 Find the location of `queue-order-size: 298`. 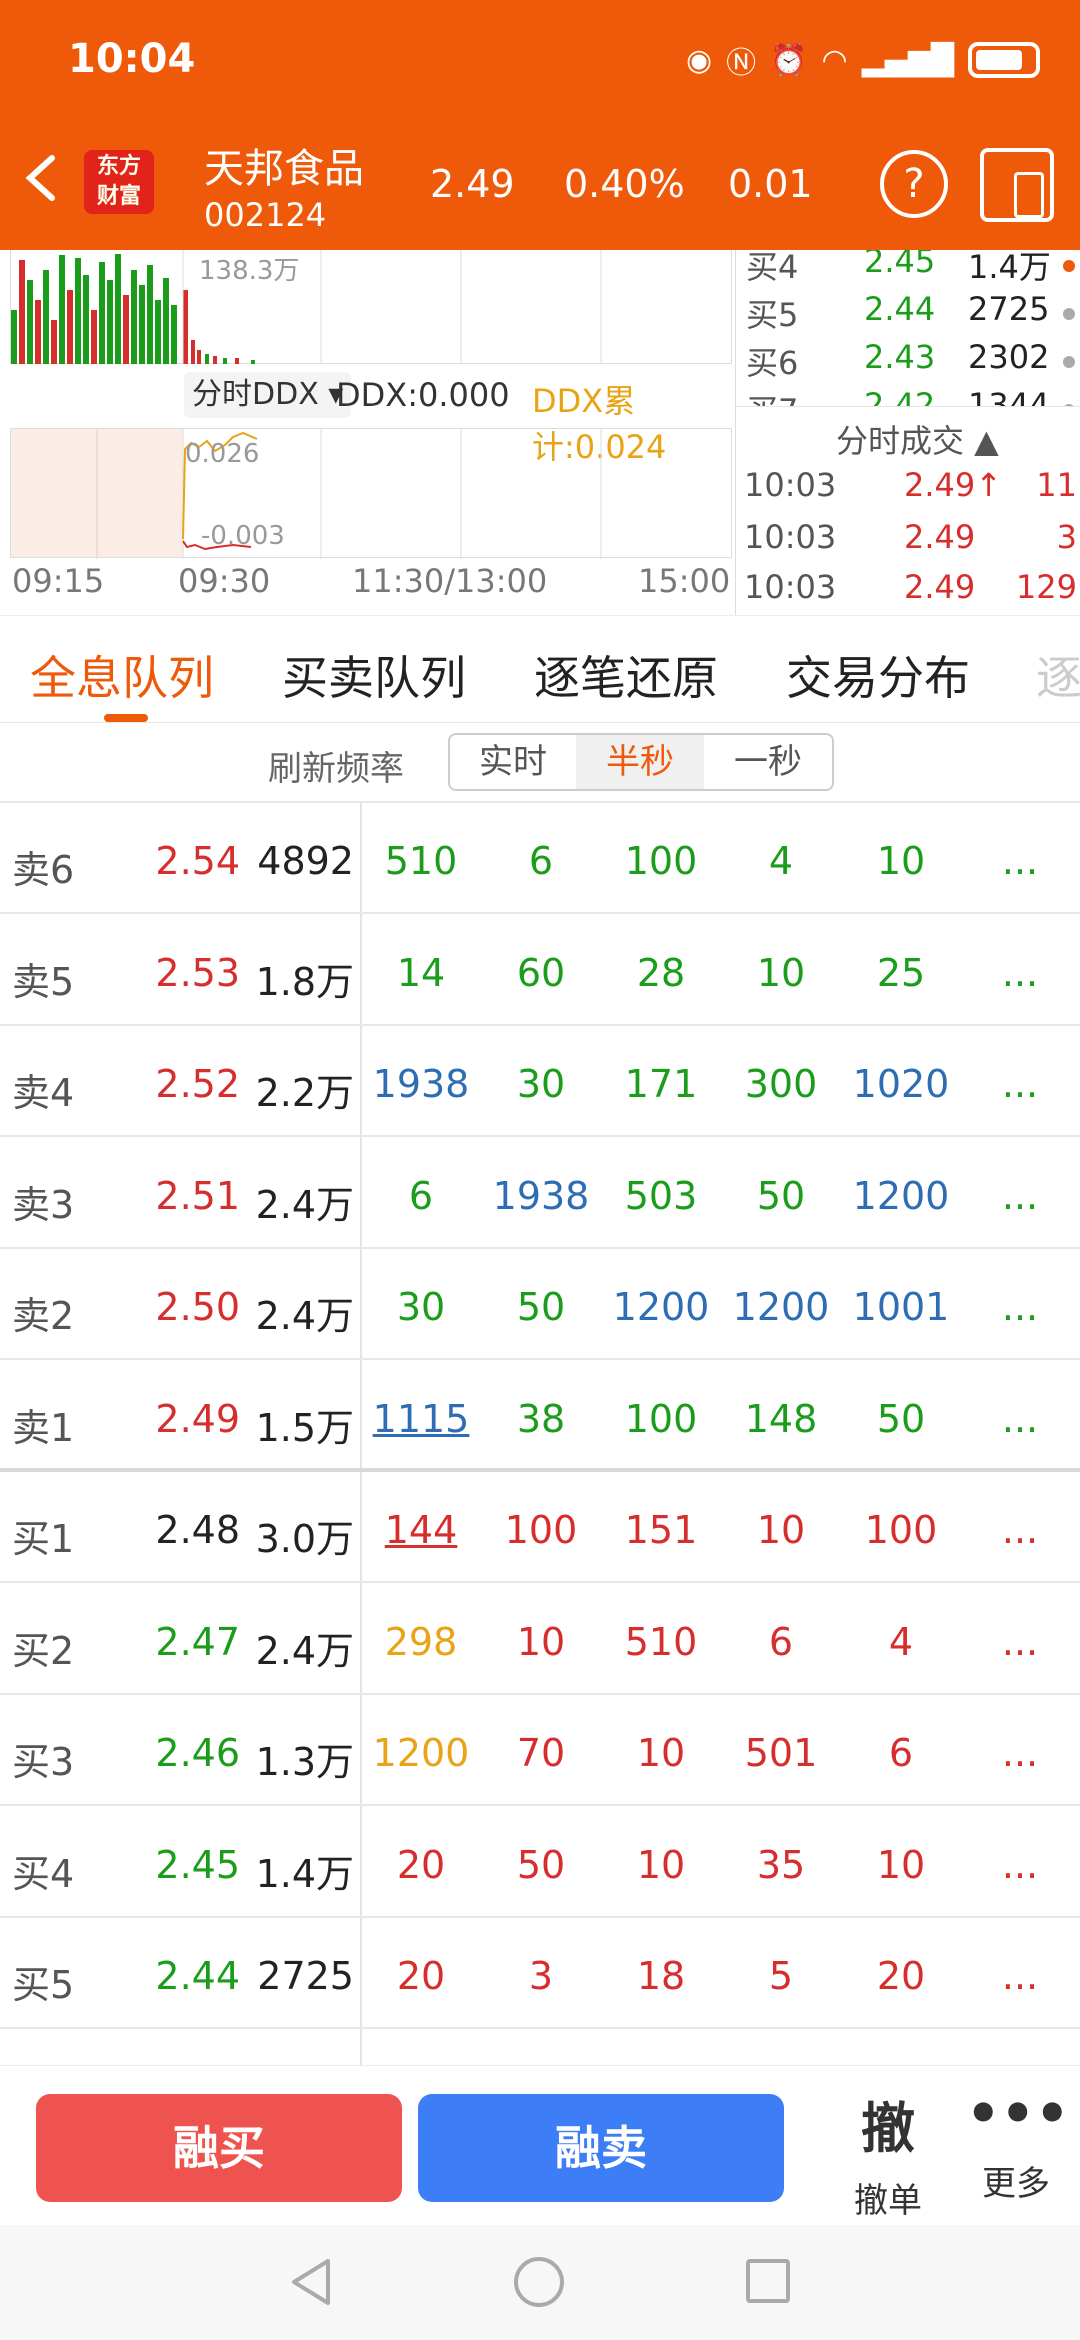

queue-order-size: 298 is located at coordinates (421, 1642).